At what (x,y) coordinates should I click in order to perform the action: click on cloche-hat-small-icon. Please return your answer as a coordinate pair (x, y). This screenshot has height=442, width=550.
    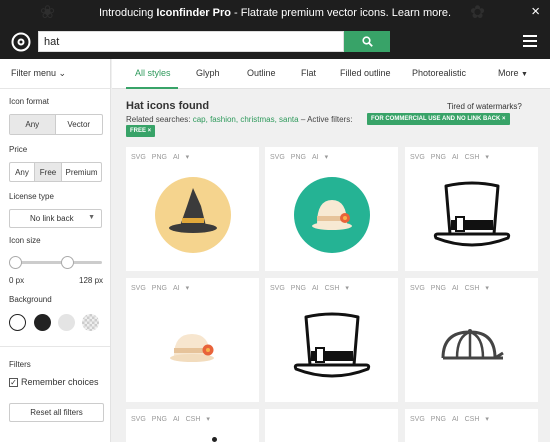
    Looking at the image, I should click on (192, 346).